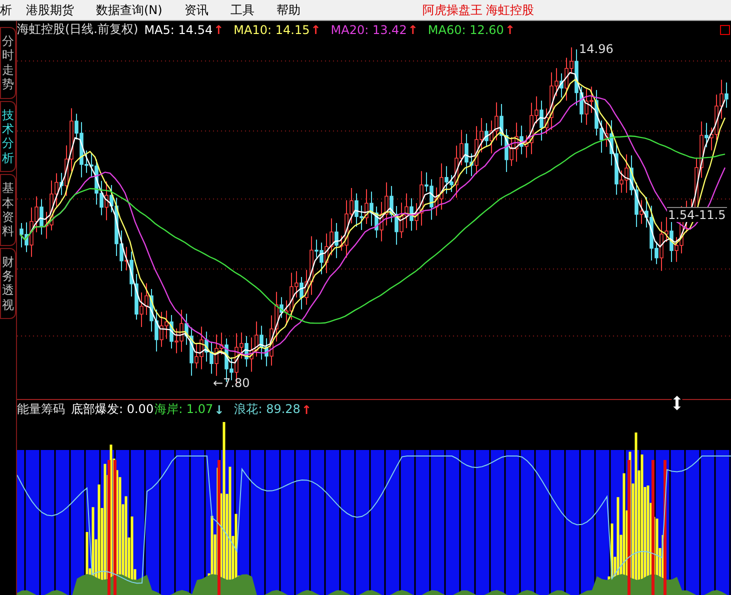 The height and width of the screenshot is (595, 731). Describe the element at coordinates (129, 10) in the screenshot. I see `menu-item: 数据查询(N)` at that location.